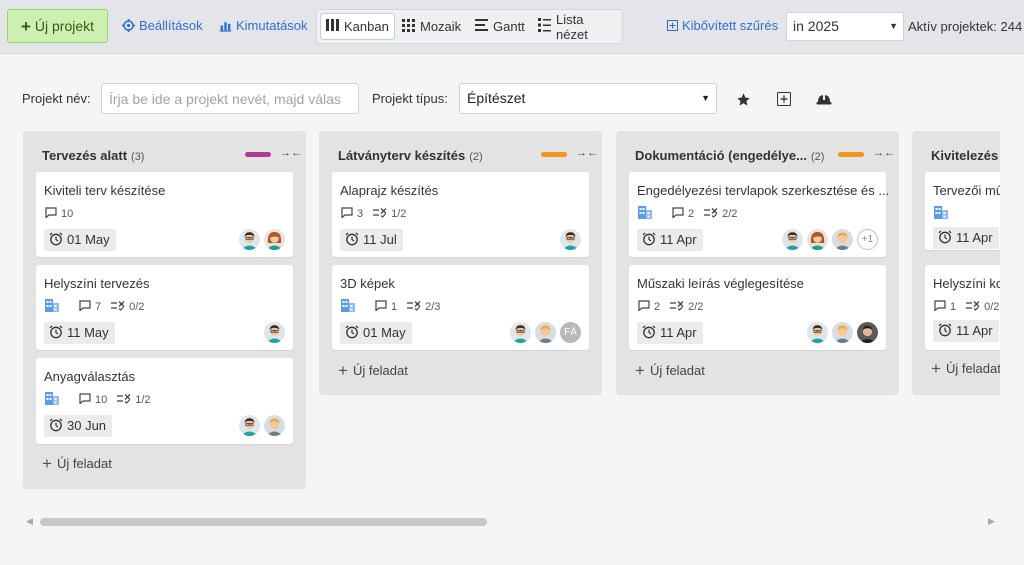 The width and height of the screenshot is (1024, 565). Describe the element at coordinates (64, 26) in the screenshot. I see `new-project-label: Új projekt` at that location.